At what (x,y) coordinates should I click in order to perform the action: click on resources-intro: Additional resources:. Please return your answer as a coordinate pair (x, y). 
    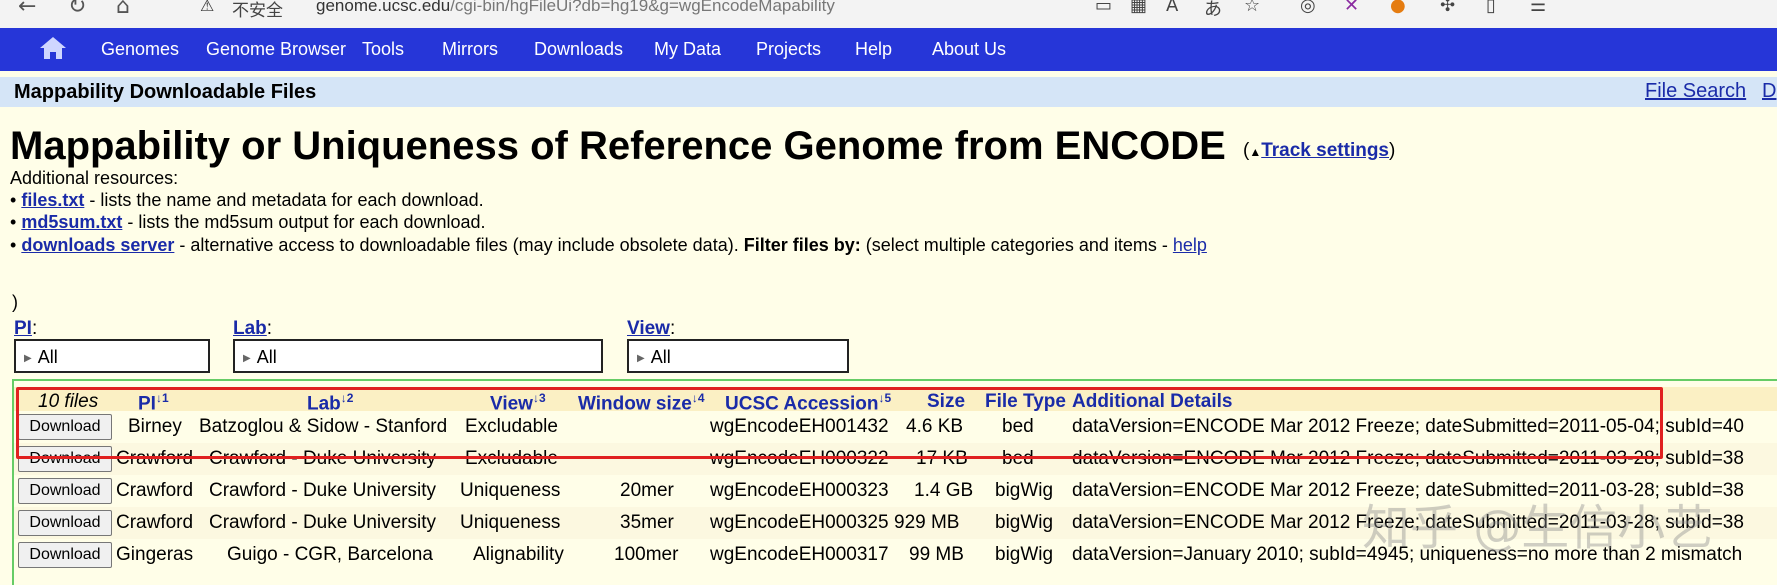
    Looking at the image, I should click on (94, 178).